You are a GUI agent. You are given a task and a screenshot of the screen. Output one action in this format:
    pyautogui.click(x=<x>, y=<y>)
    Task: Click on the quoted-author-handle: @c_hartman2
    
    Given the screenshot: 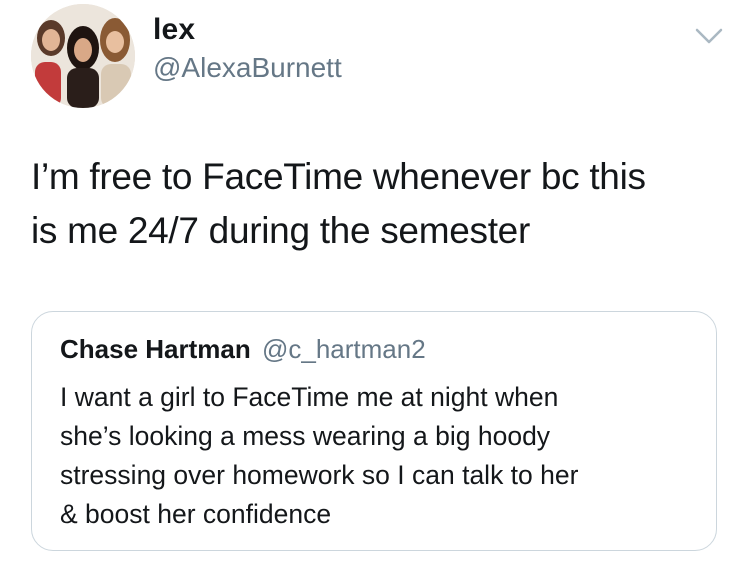 What is the action you would take?
    pyautogui.click(x=343, y=349)
    